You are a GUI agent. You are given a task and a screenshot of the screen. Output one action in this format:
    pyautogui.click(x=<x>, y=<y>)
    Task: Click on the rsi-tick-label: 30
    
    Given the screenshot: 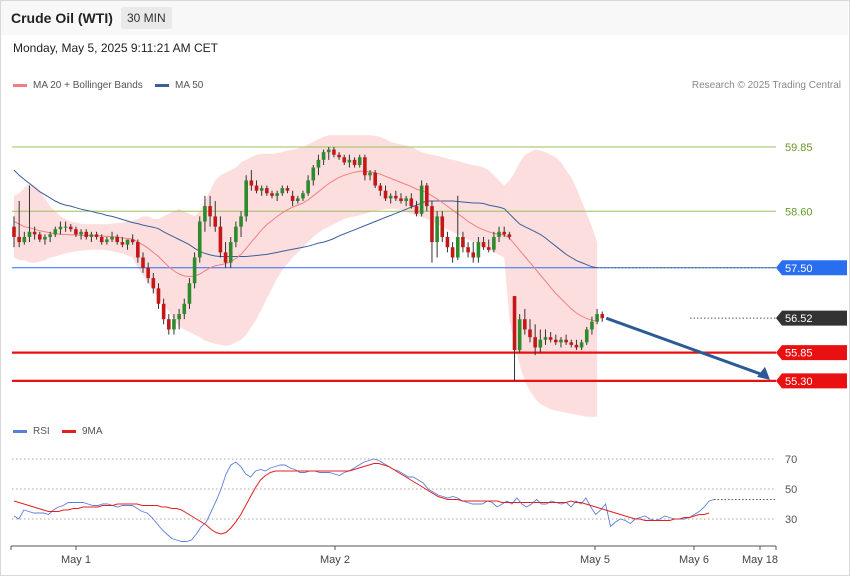 What is the action you would take?
    pyautogui.click(x=791, y=520)
    